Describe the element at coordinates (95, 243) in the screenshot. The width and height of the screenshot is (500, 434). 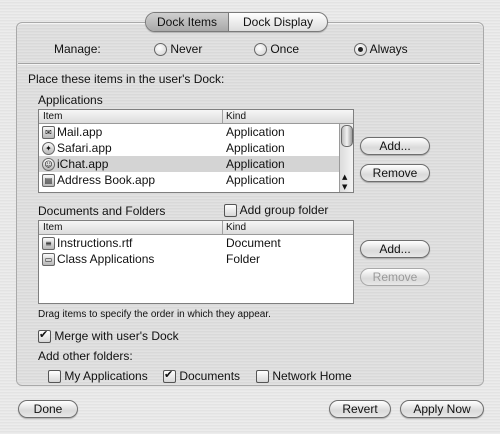
I see `row-item-name: Instructions.rtf` at that location.